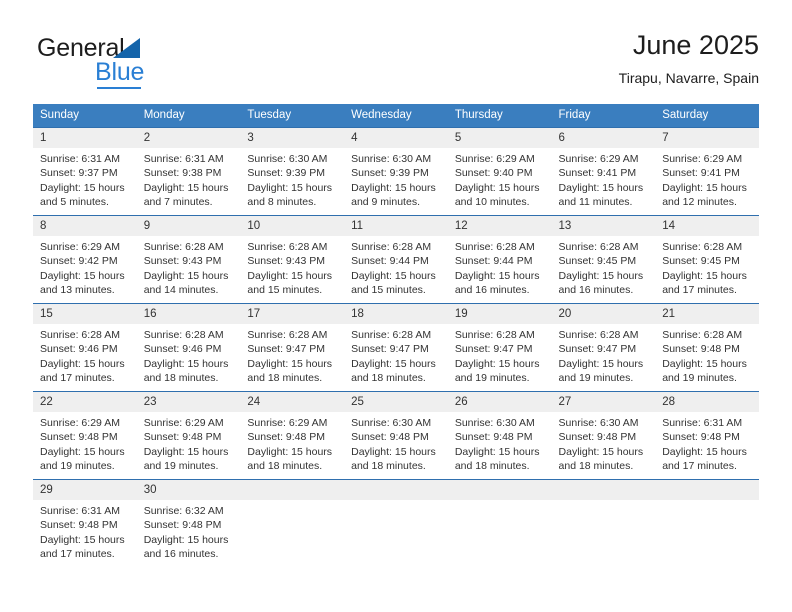 Image resolution: width=792 pixels, height=612 pixels. I want to click on location-subtitle: Tirapu, Navarre, Spain, so click(688, 78).